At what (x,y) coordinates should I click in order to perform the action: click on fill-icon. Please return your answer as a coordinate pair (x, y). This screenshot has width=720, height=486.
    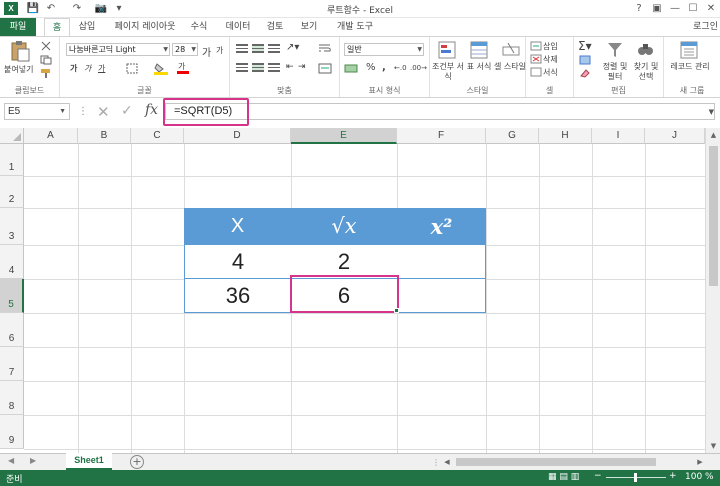
    Looking at the image, I should click on (585, 60).